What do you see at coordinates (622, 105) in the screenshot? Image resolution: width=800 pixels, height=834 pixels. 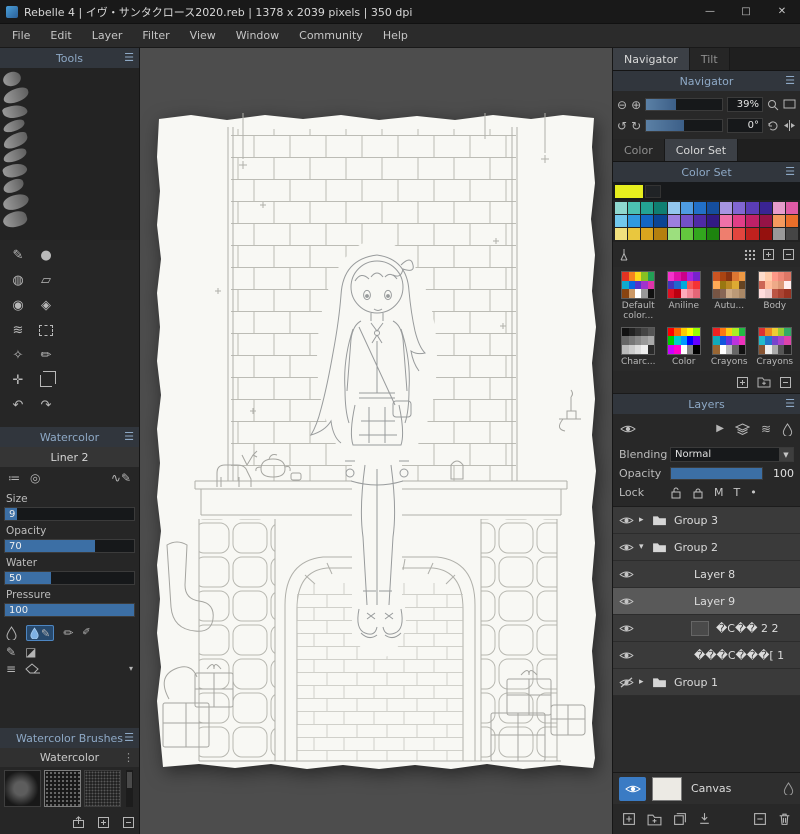 I see `zoom-out-icon: ⊖` at bounding box center [622, 105].